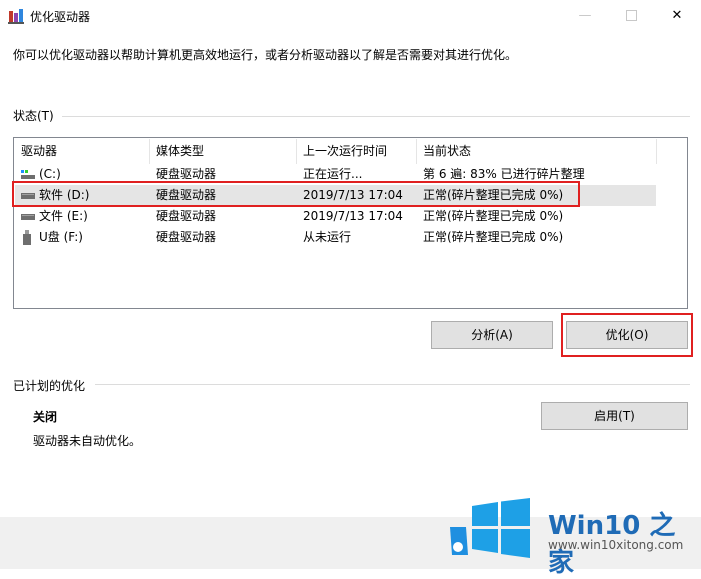  I want to click on scheduled-section-label: 已计划的优化, so click(49, 386).